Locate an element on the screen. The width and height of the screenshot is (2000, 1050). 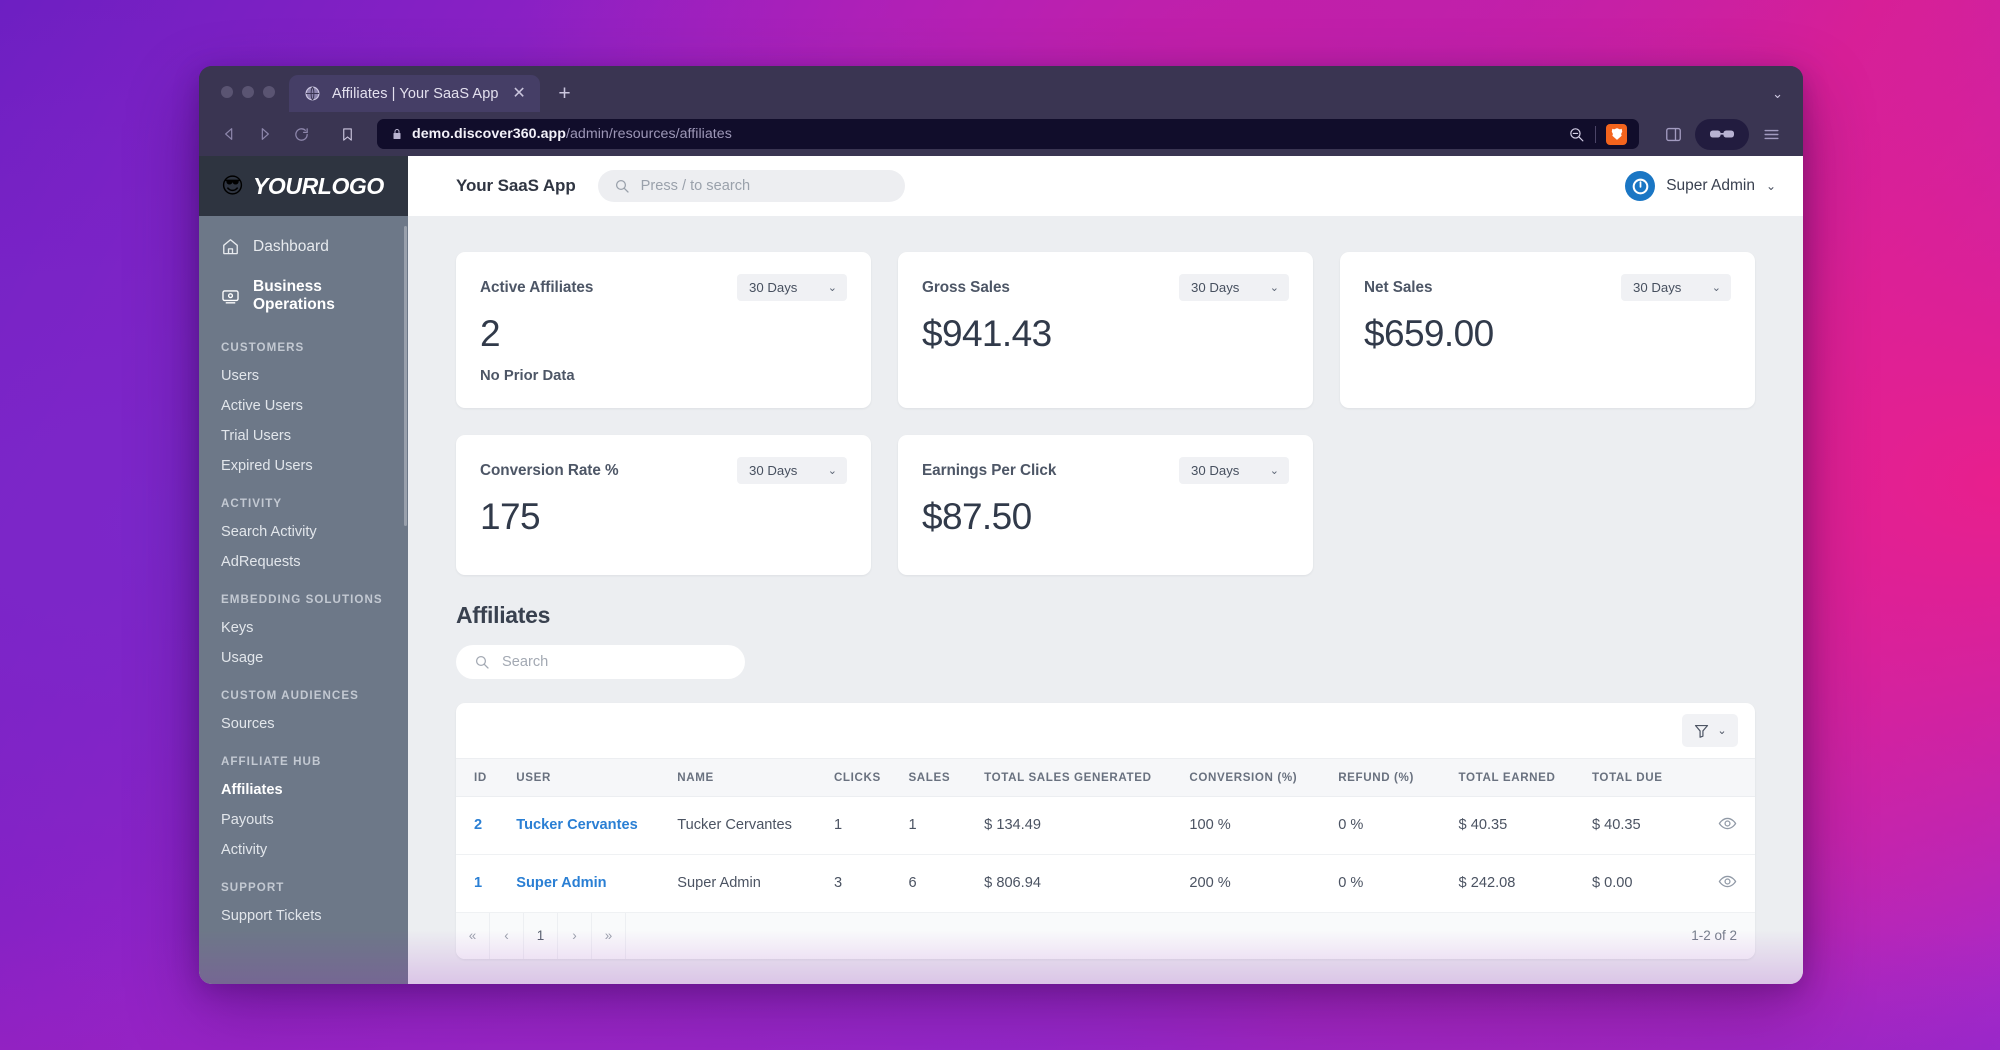
sidebar-item-search-activity: Search Activity is located at coordinates (303, 532).